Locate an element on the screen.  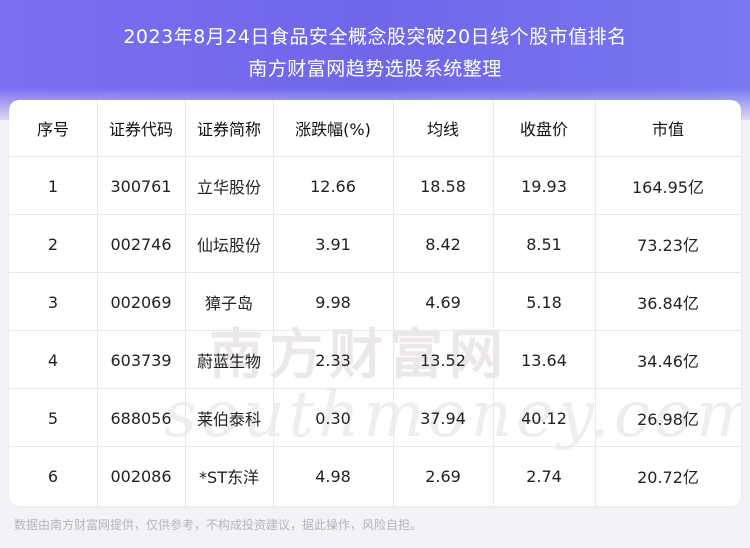
cell-market-cap: 26.98亿 is located at coordinates (668, 419).